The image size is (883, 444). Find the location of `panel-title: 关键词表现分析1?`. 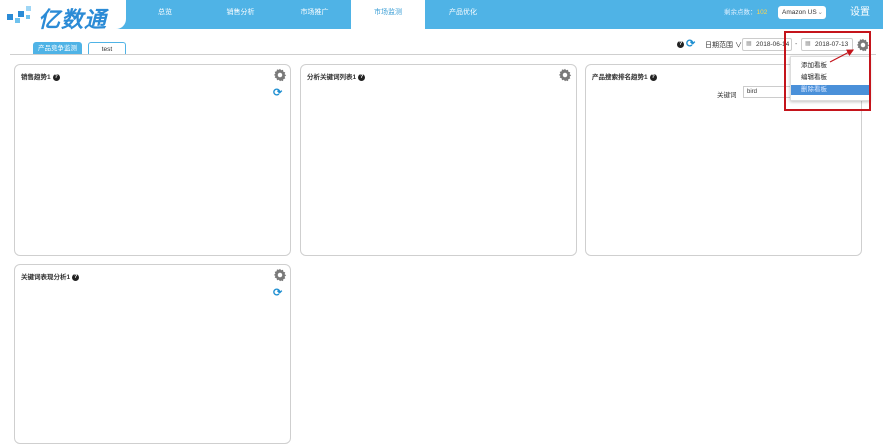

panel-title: 关键词表现分析1? is located at coordinates (50, 277).